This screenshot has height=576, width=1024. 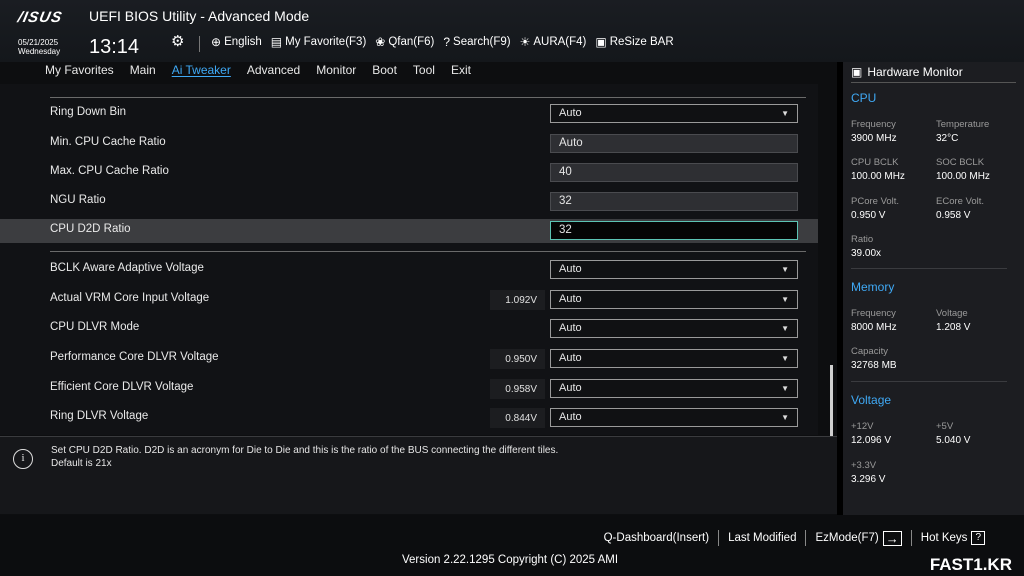 I want to click on asus-logo: /ISUS, so click(x=40, y=17).